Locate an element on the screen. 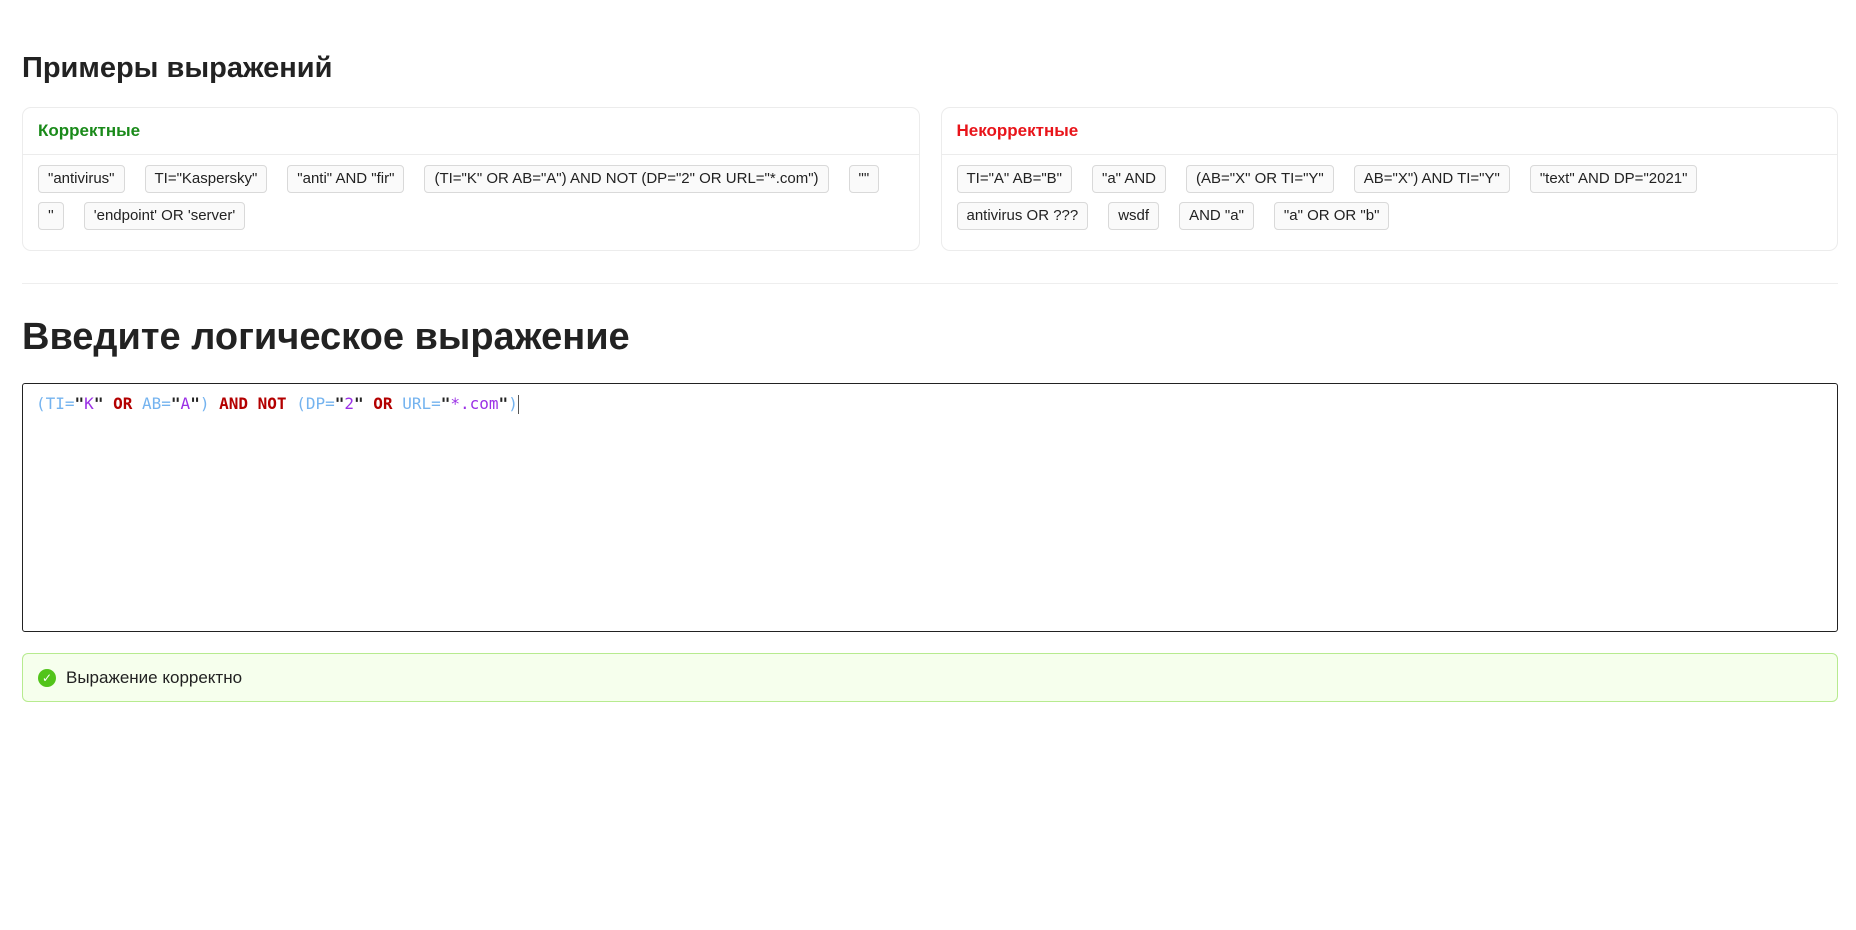  incorrect-example-chip: (AB="X" OR TI="Y" is located at coordinates (1260, 179).